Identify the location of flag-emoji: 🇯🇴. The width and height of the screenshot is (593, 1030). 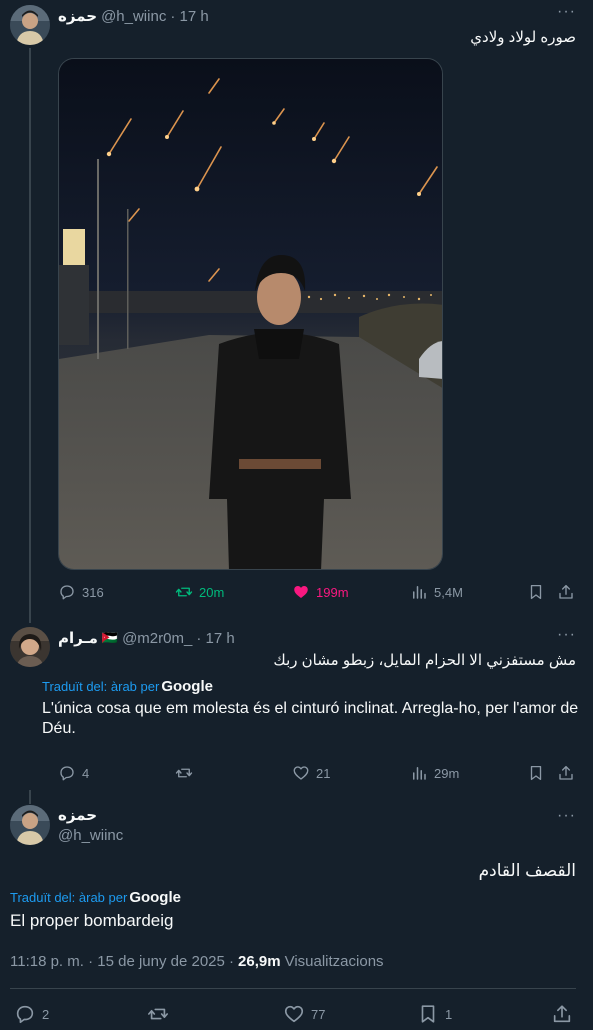
(110, 637).